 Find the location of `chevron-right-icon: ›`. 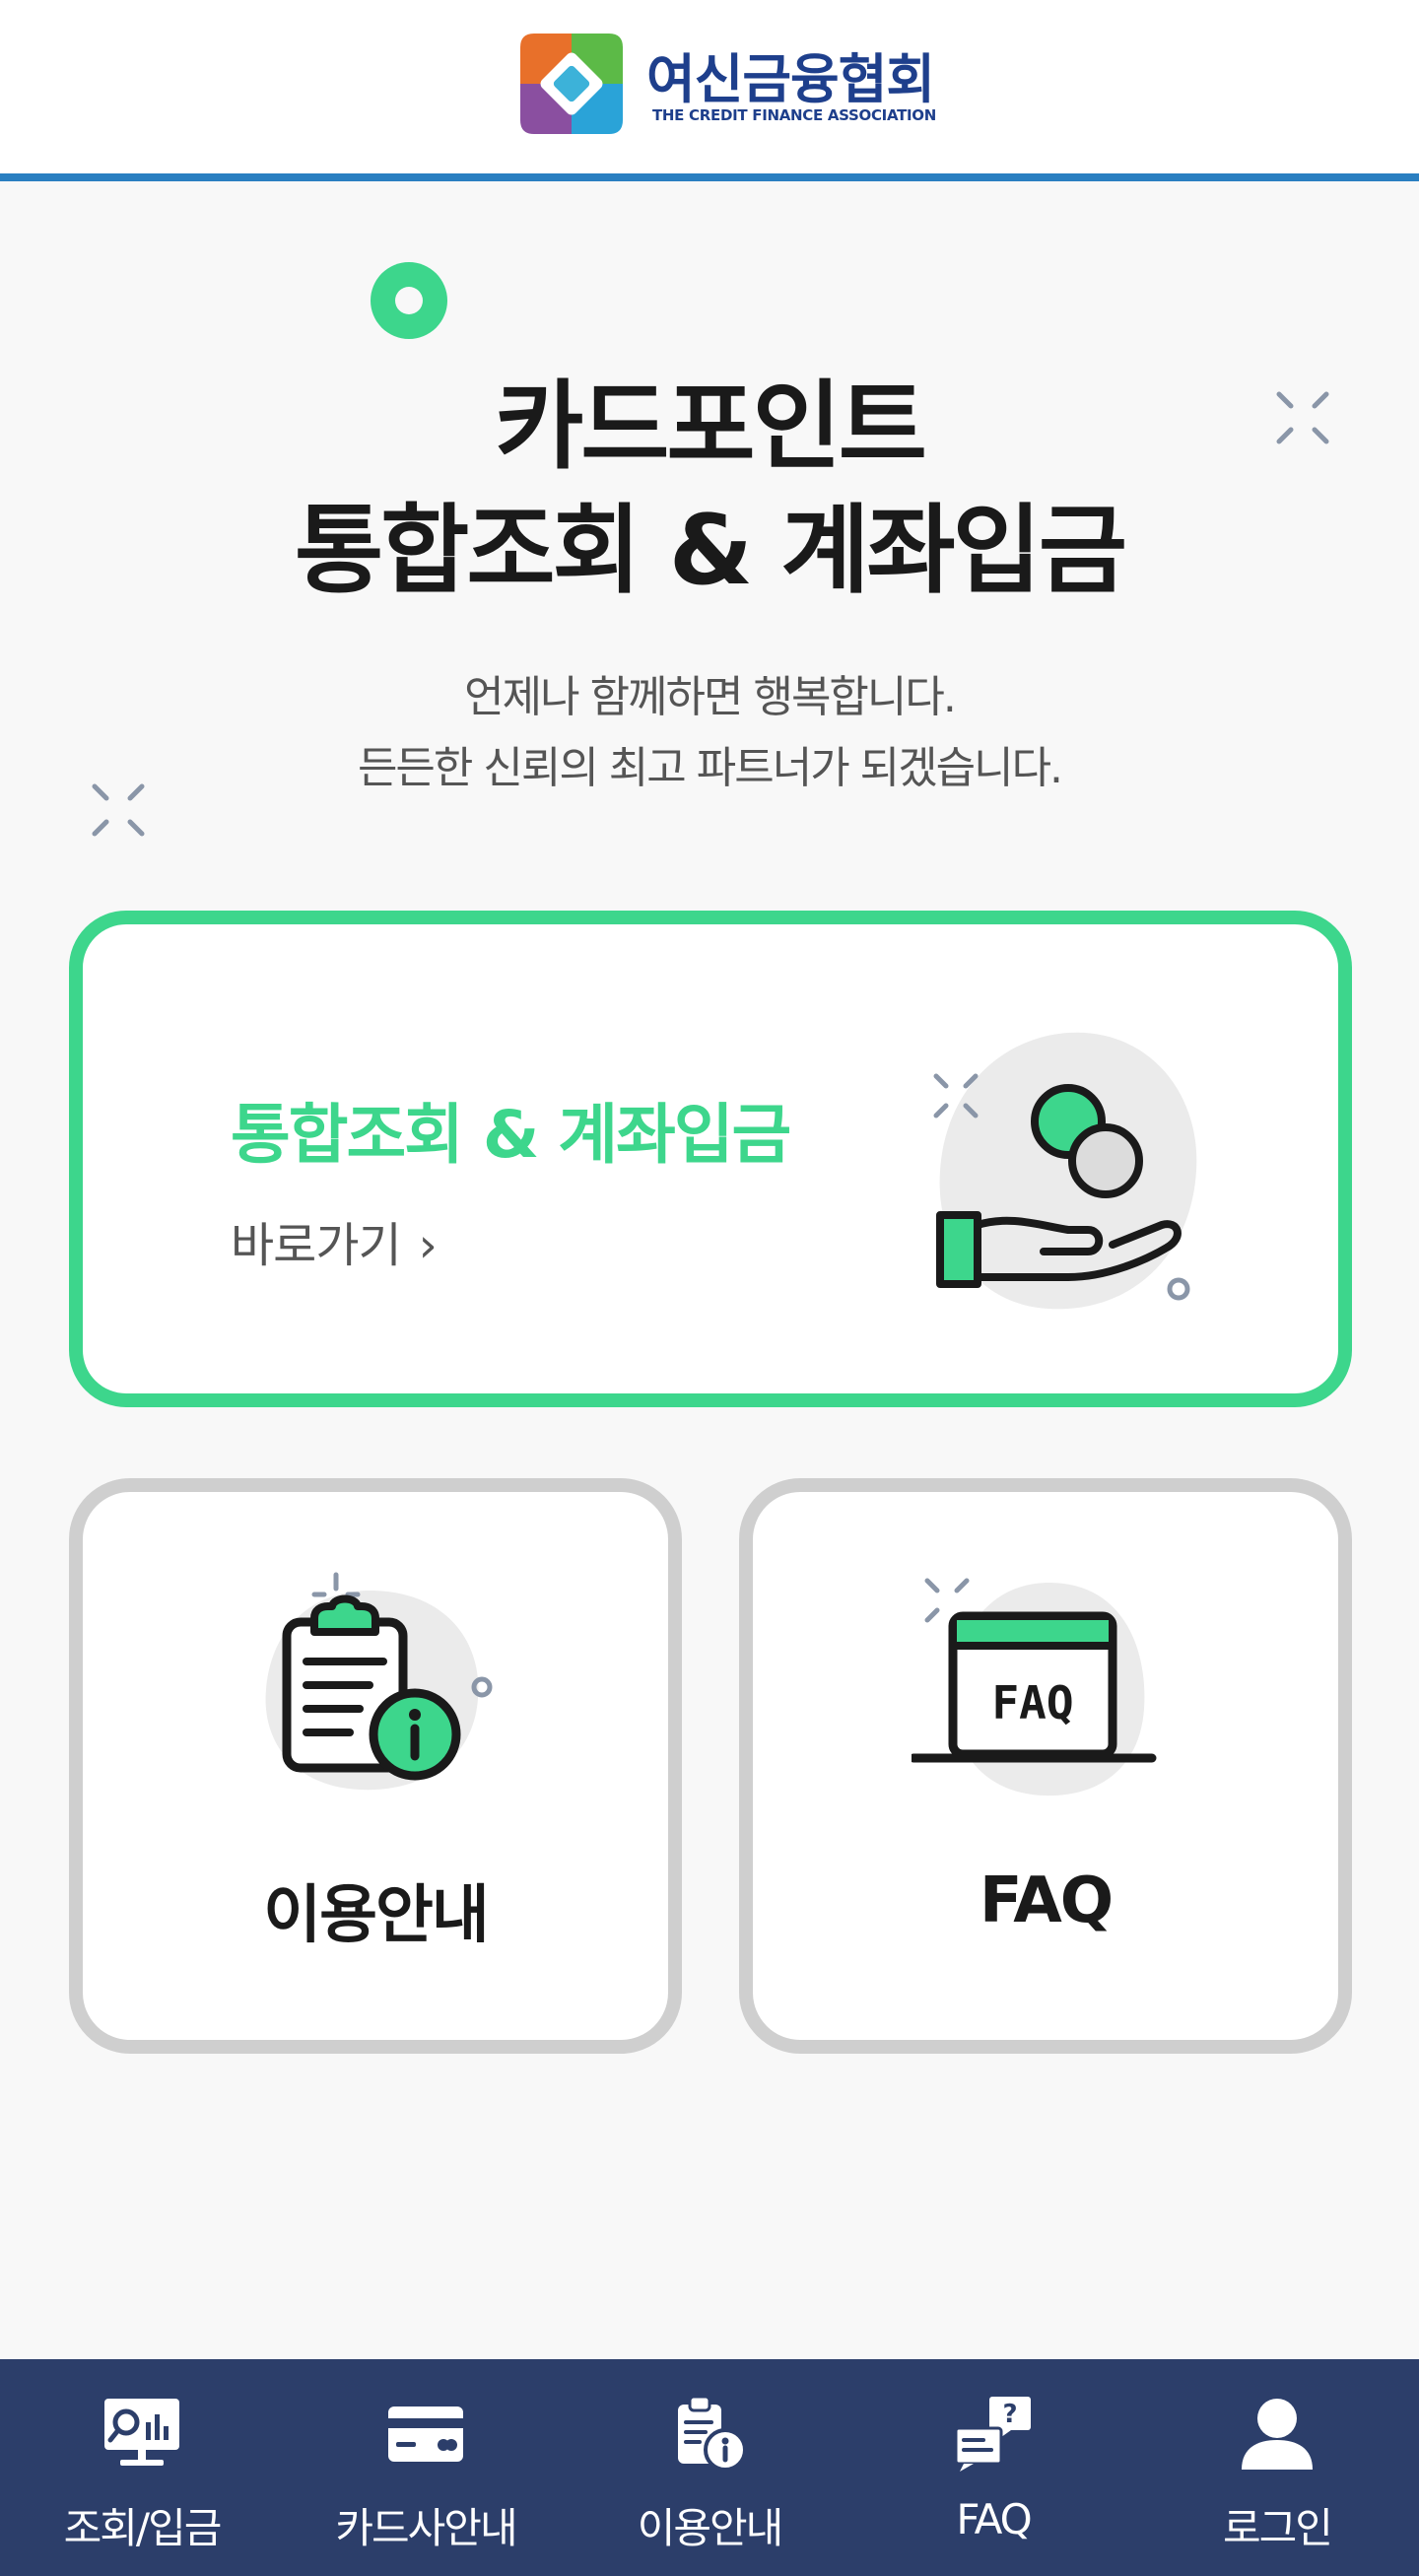

chevron-right-icon: › is located at coordinates (428, 1245).